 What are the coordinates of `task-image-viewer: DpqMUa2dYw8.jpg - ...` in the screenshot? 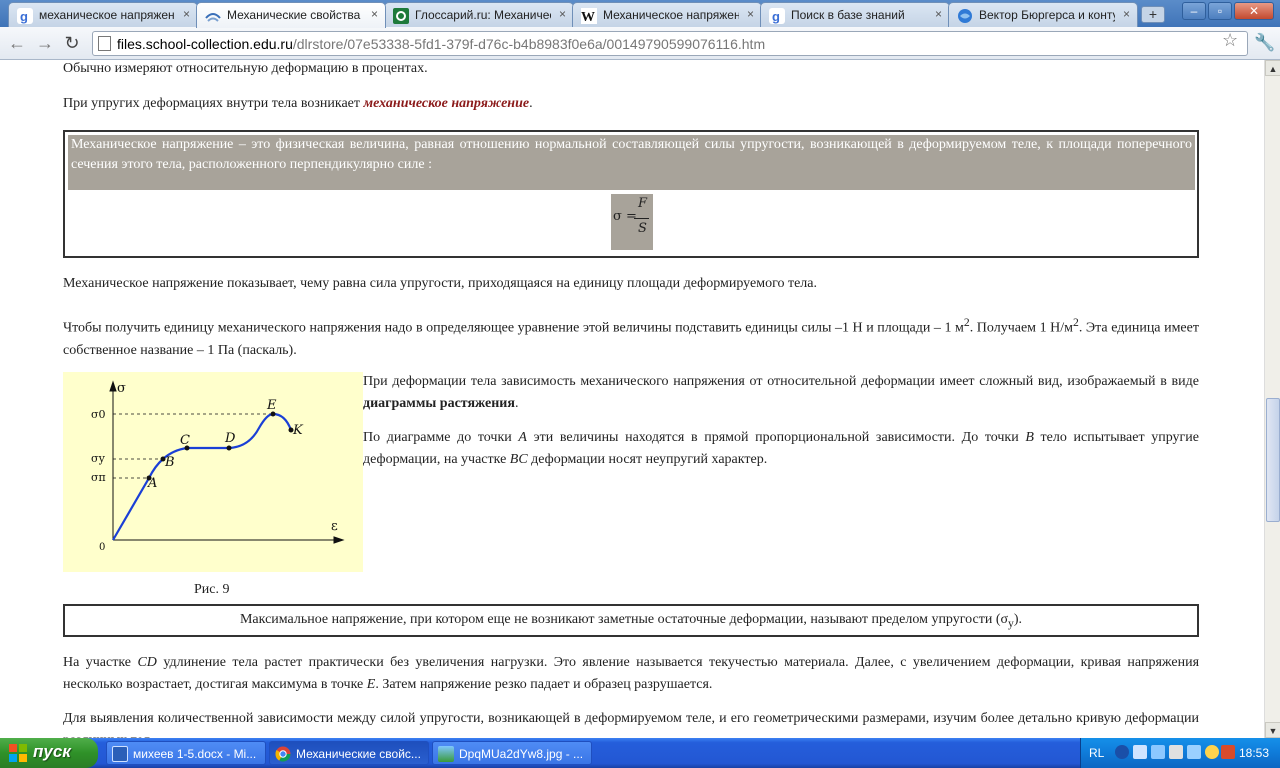 It's located at (512, 753).